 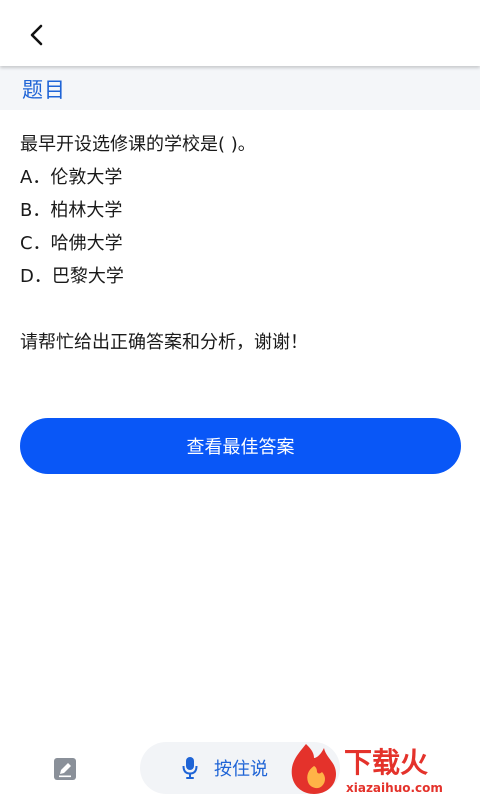 I want to click on option-a: A．伦敦大学, so click(x=71, y=177).